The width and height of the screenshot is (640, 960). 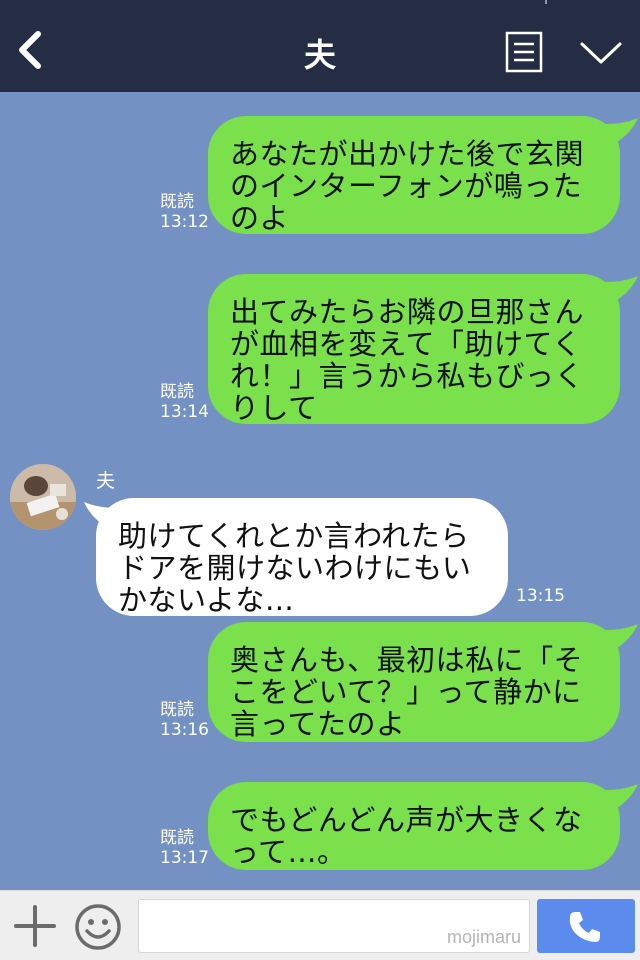 I want to click on message-line: でもどんどん声が大きくな, so click(x=406, y=820).